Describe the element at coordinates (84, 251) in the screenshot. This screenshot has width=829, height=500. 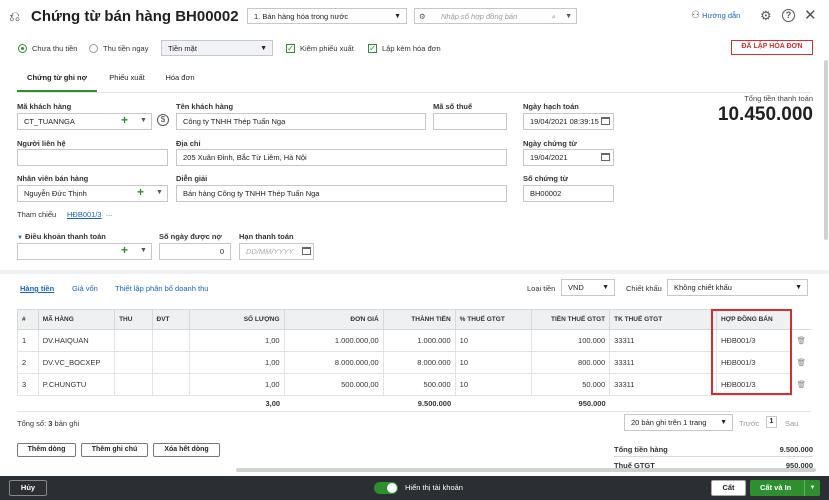
I see `payment-terms-input` at that location.